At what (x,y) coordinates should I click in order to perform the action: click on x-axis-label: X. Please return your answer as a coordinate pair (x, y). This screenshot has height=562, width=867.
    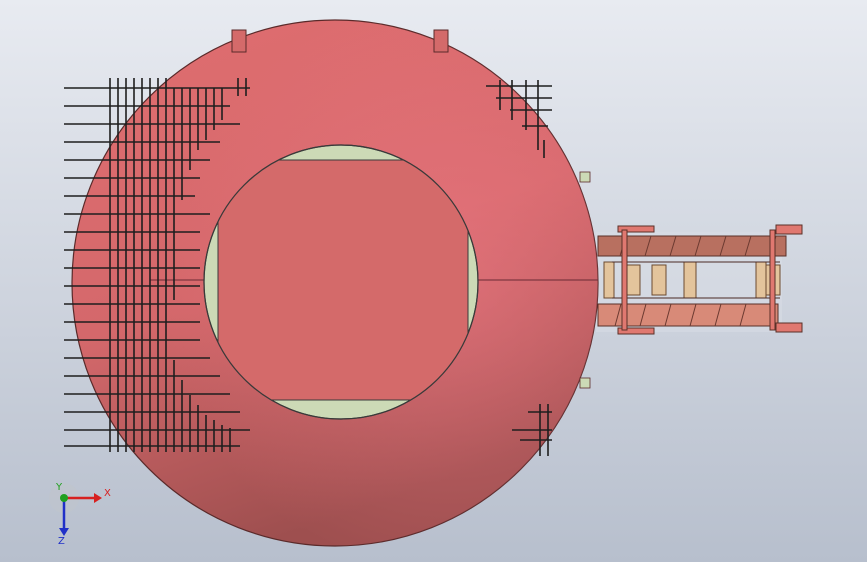
    Looking at the image, I should click on (107, 493).